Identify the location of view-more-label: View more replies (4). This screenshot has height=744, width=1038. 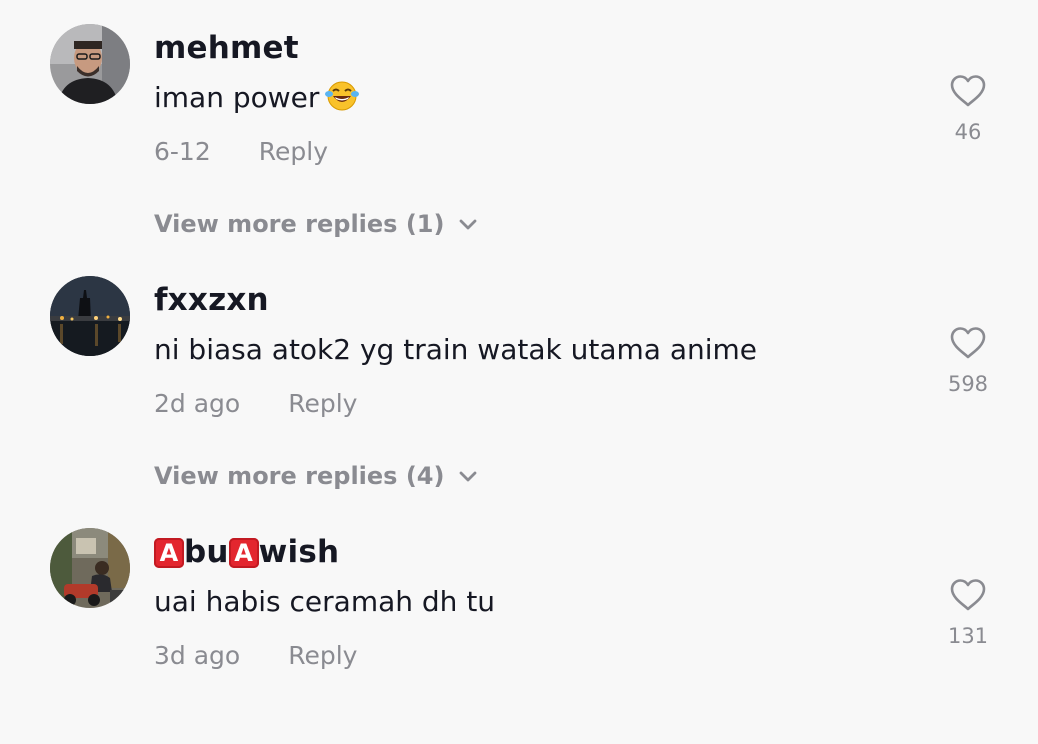
(299, 476).